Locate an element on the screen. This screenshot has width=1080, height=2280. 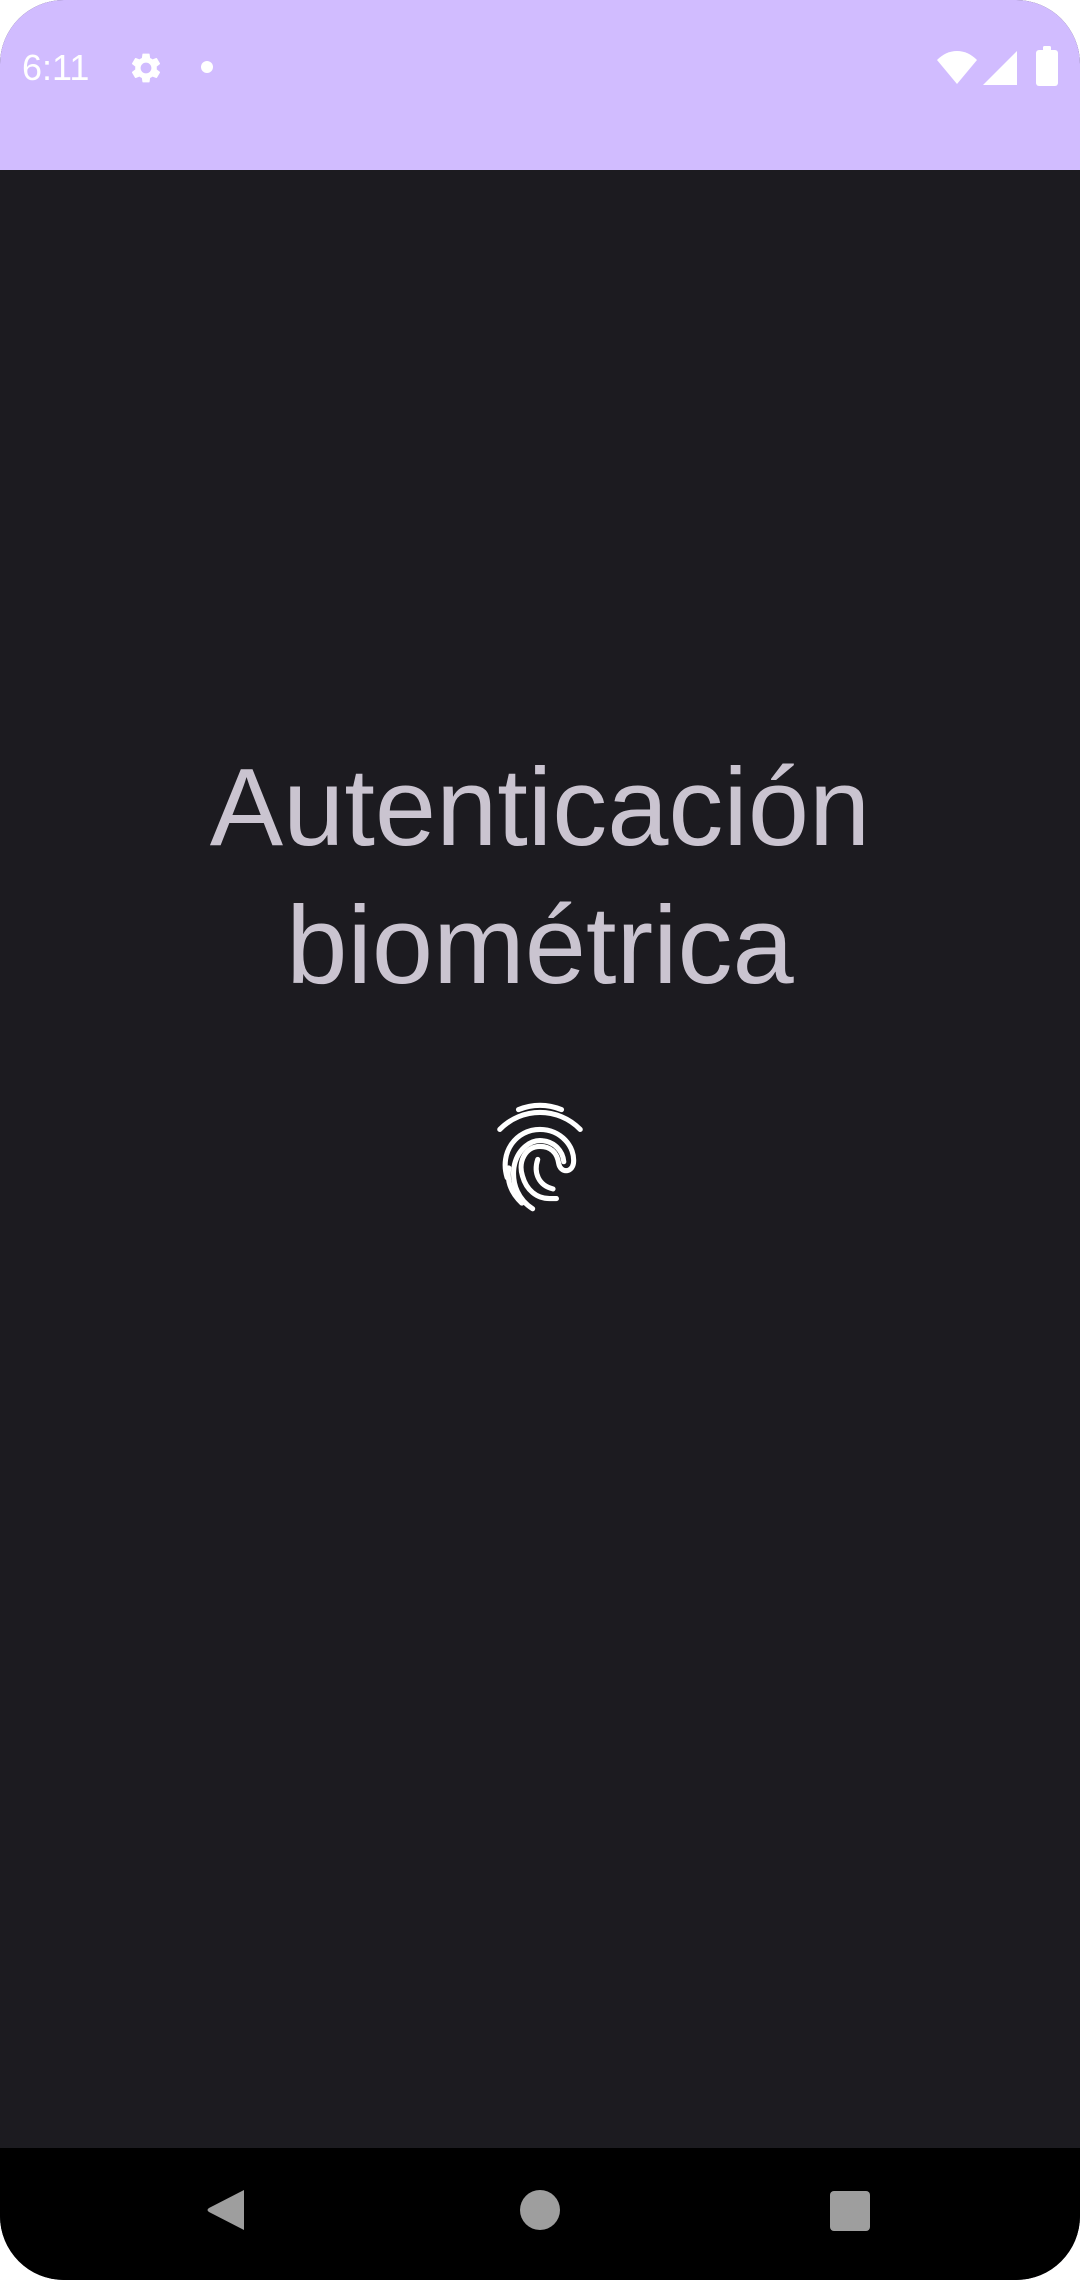
status-time: 6:11 is located at coordinates (56, 67).